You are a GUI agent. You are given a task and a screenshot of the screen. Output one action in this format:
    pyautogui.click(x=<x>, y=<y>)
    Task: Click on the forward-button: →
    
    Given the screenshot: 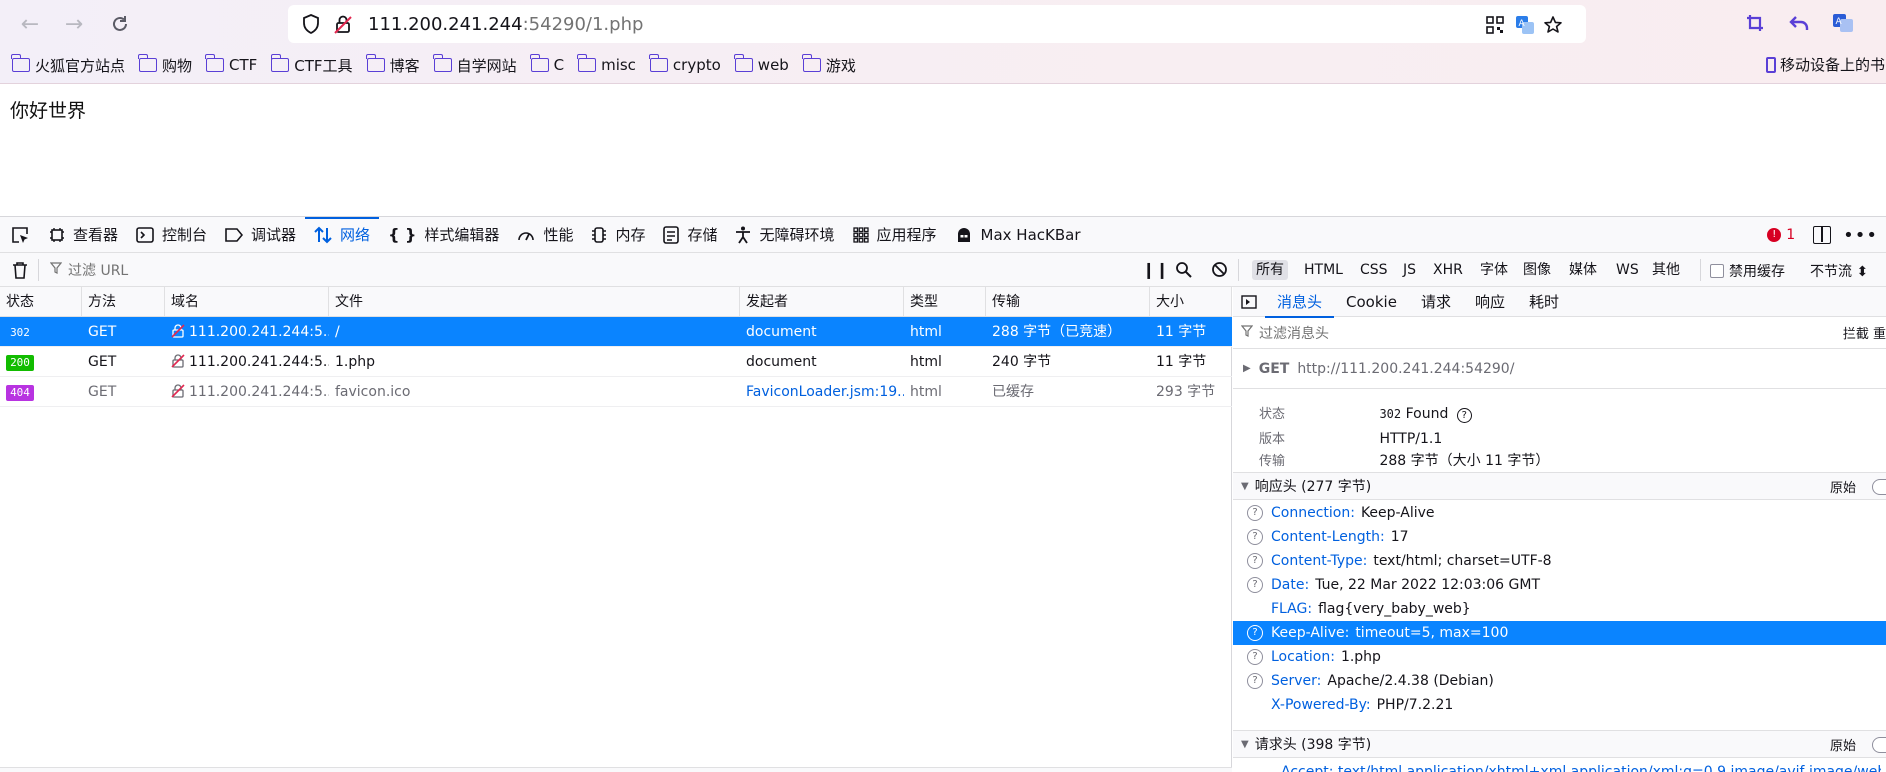 What is the action you would take?
    pyautogui.click(x=74, y=24)
    